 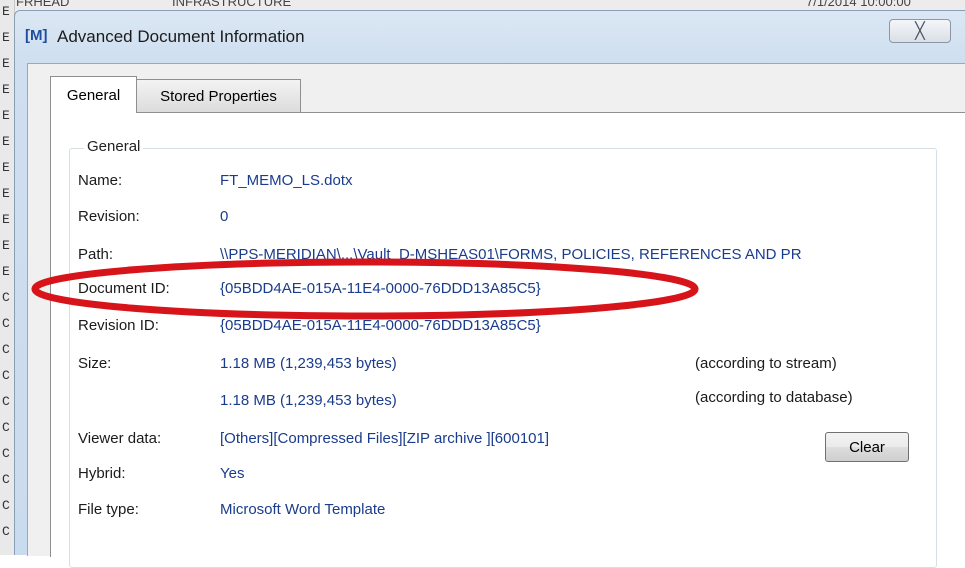 What do you see at coordinates (308, 363) in the screenshot?
I see `size-stream-value: 1.18 MB (1,239,453 bytes)` at bounding box center [308, 363].